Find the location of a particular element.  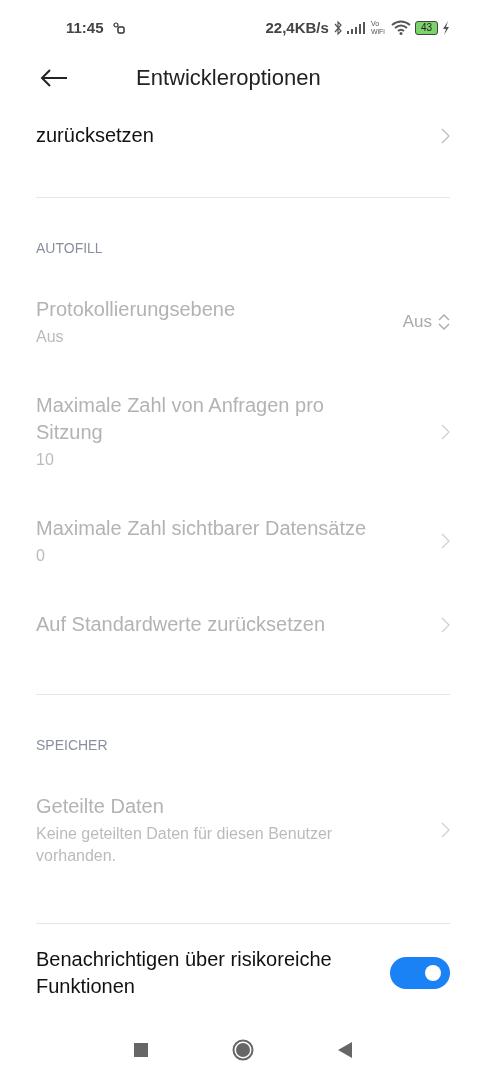

item-subtitle: 10 is located at coordinates (45, 460).